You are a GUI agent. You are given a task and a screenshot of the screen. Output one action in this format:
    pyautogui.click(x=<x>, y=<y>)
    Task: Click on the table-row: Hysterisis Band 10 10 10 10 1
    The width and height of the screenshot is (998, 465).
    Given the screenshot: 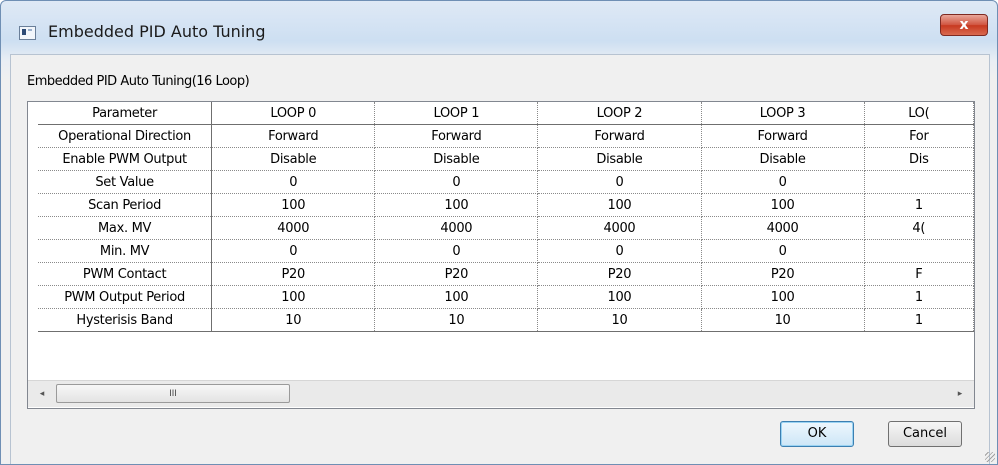 What is the action you would take?
    pyautogui.click(x=506, y=320)
    